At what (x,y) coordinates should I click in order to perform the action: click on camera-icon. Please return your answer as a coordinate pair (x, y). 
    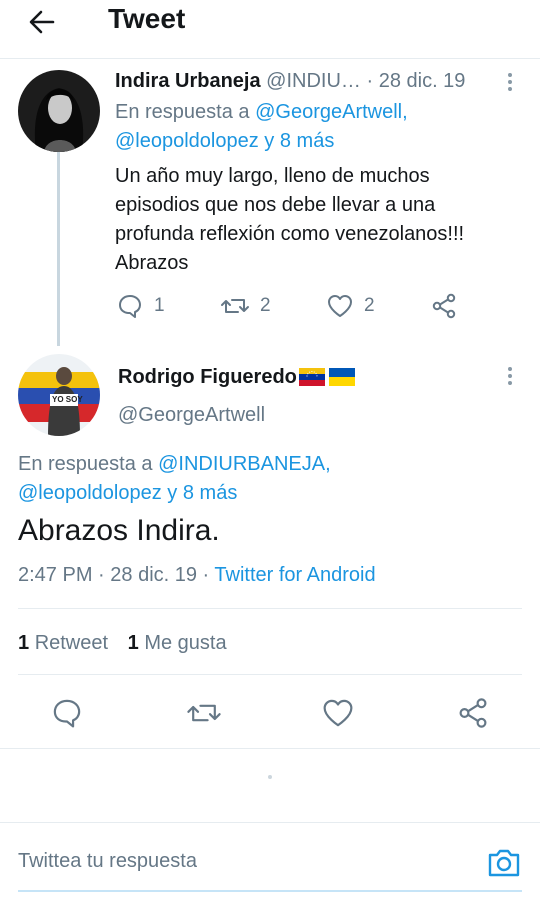
    Looking at the image, I should click on (504, 862).